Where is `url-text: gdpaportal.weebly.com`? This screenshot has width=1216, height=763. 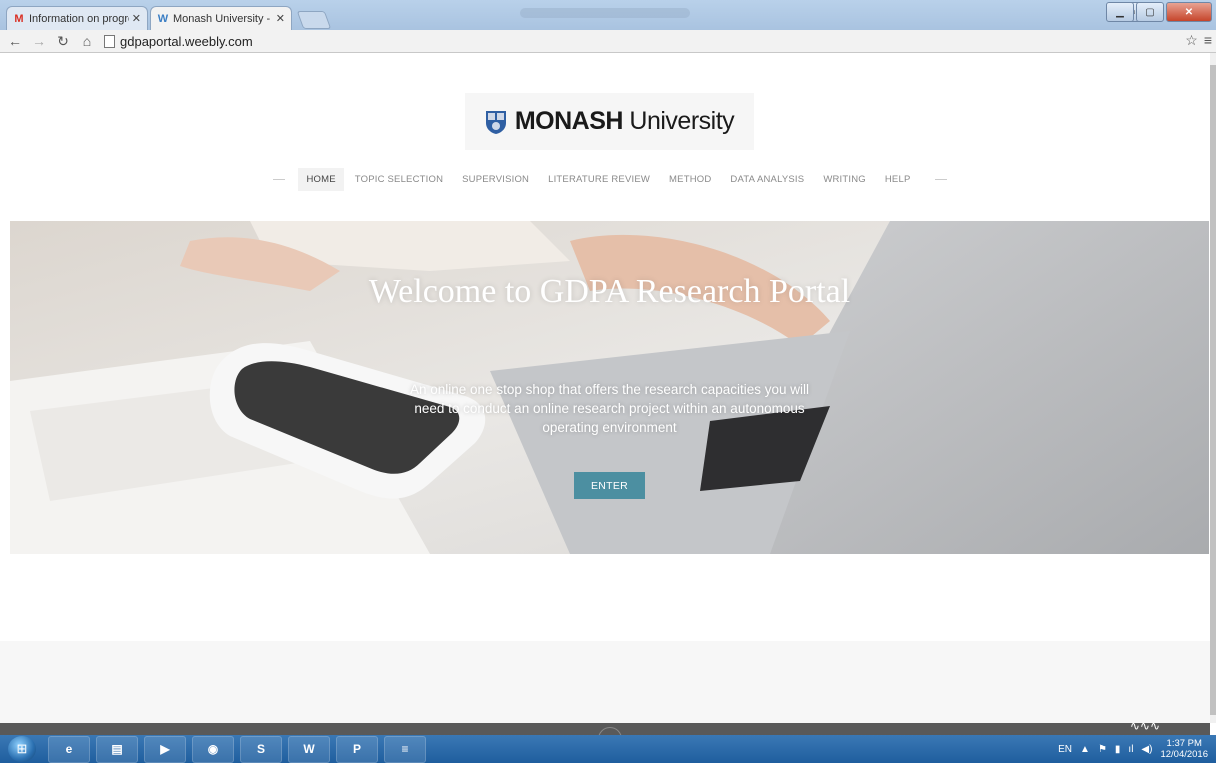
url-text: gdpaportal.weebly.com is located at coordinates (186, 41).